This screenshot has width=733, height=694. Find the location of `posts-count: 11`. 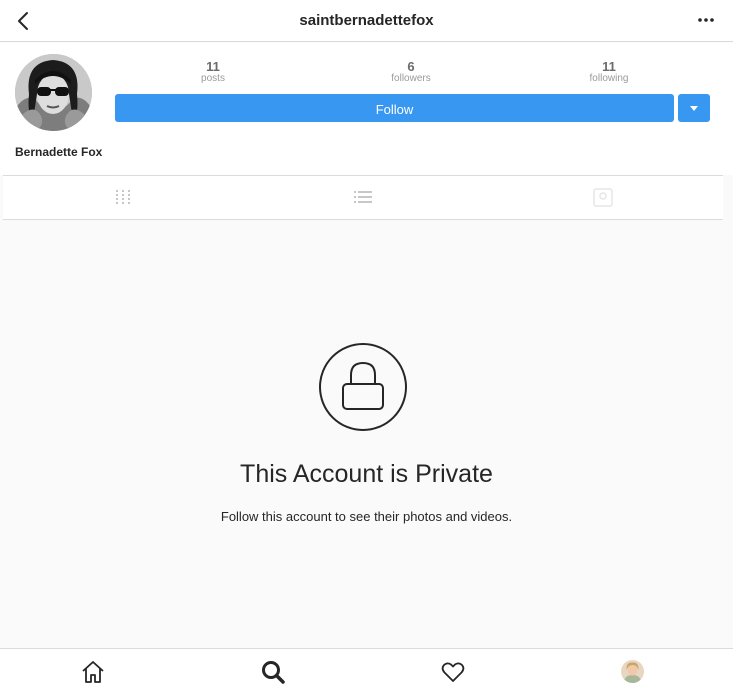

posts-count: 11 is located at coordinates (213, 66).